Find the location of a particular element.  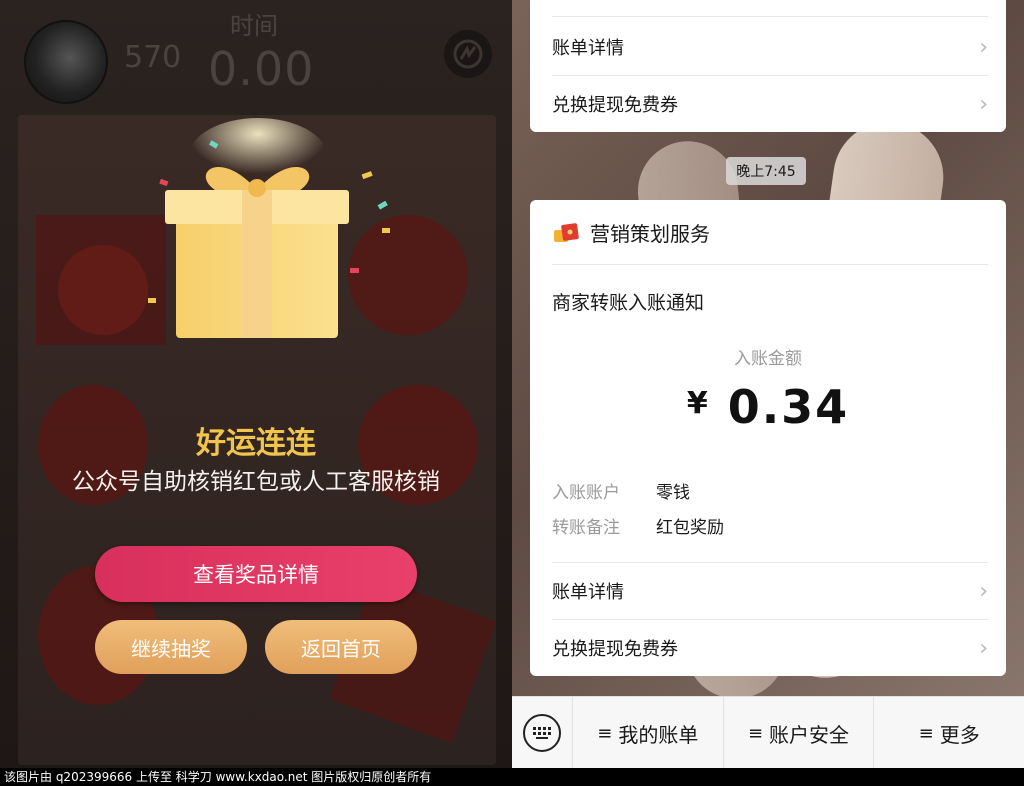

keyboard-icon is located at coordinates (542, 733).